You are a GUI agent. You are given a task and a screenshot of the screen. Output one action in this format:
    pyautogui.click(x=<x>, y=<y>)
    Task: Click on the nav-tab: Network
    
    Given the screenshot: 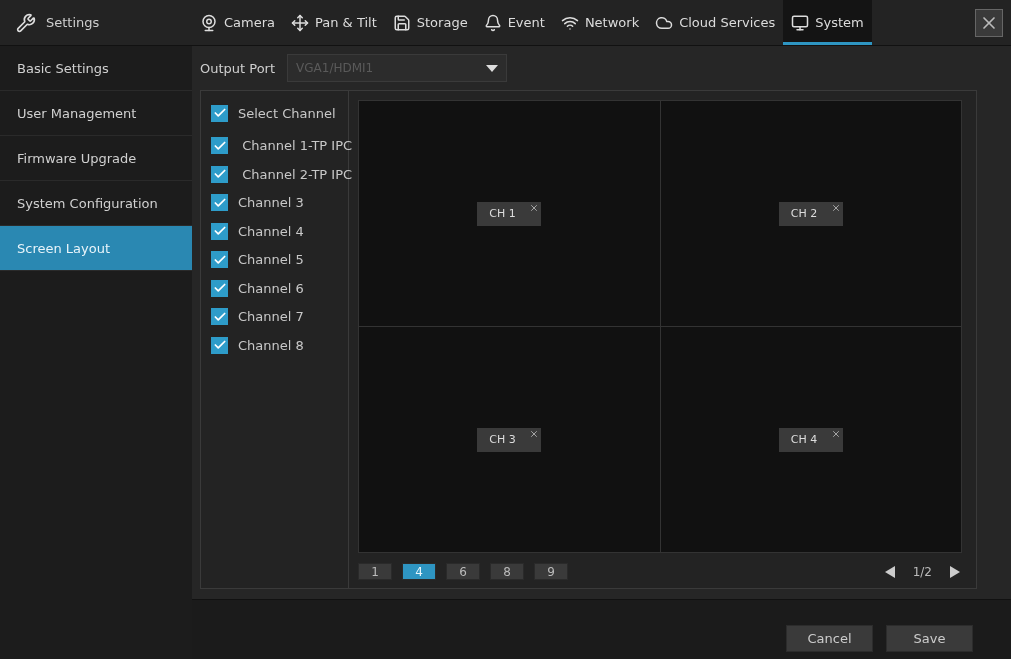 What is the action you would take?
    pyautogui.click(x=600, y=22)
    